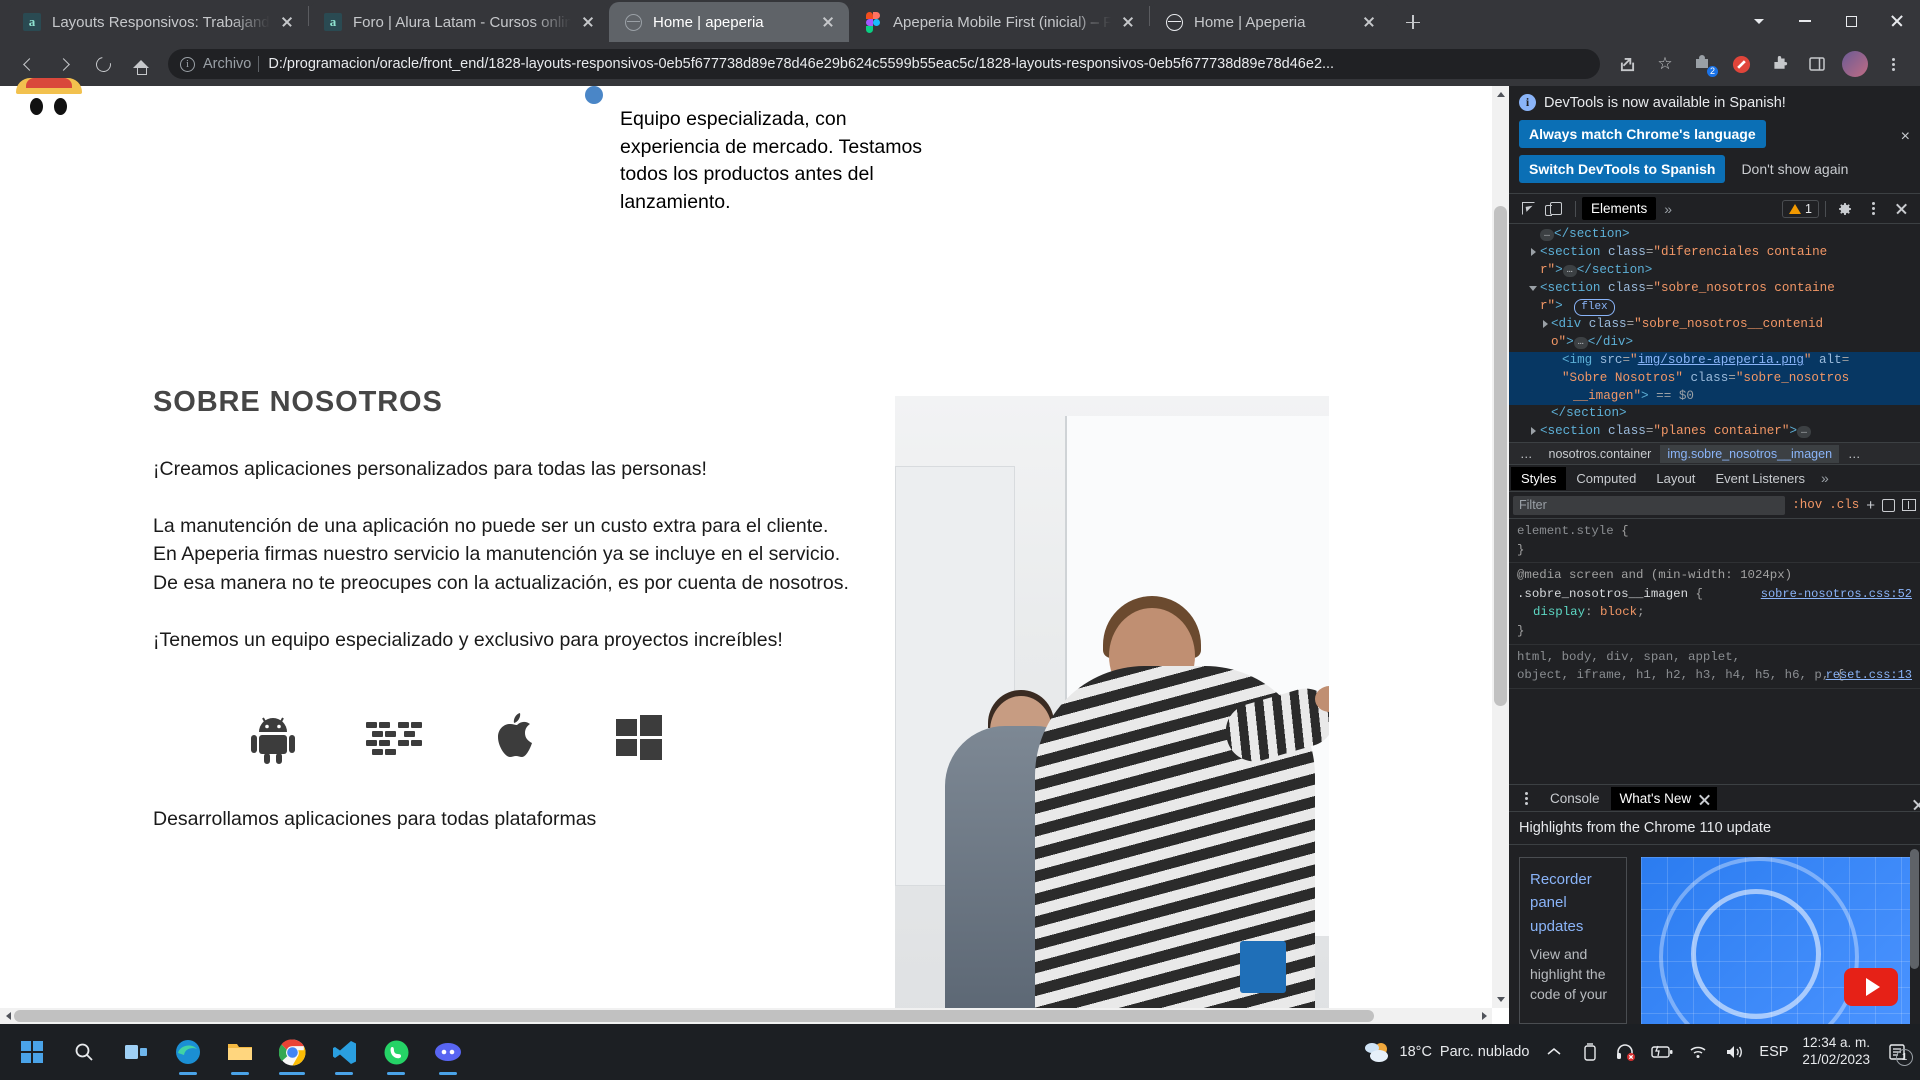  Describe the element at coordinates (1845, 209) in the screenshot. I see `gear-icon` at that location.